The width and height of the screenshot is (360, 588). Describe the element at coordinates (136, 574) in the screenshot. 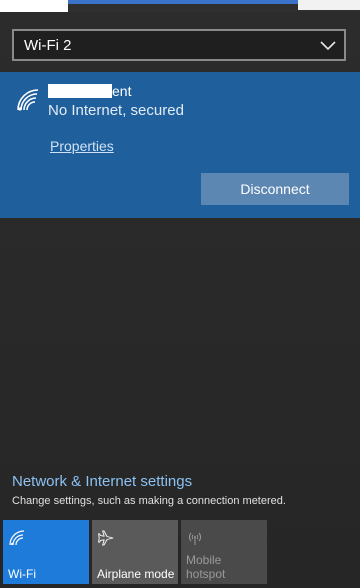

I see `airplane-tile-label: Airplane mode` at that location.